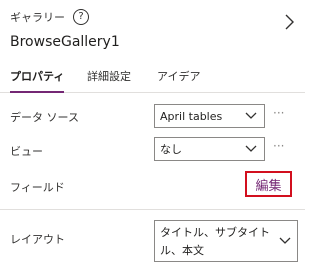 This screenshot has height=274, width=320. Describe the element at coordinates (209, 149) in the screenshot. I see `view-dropdown: なし` at that location.